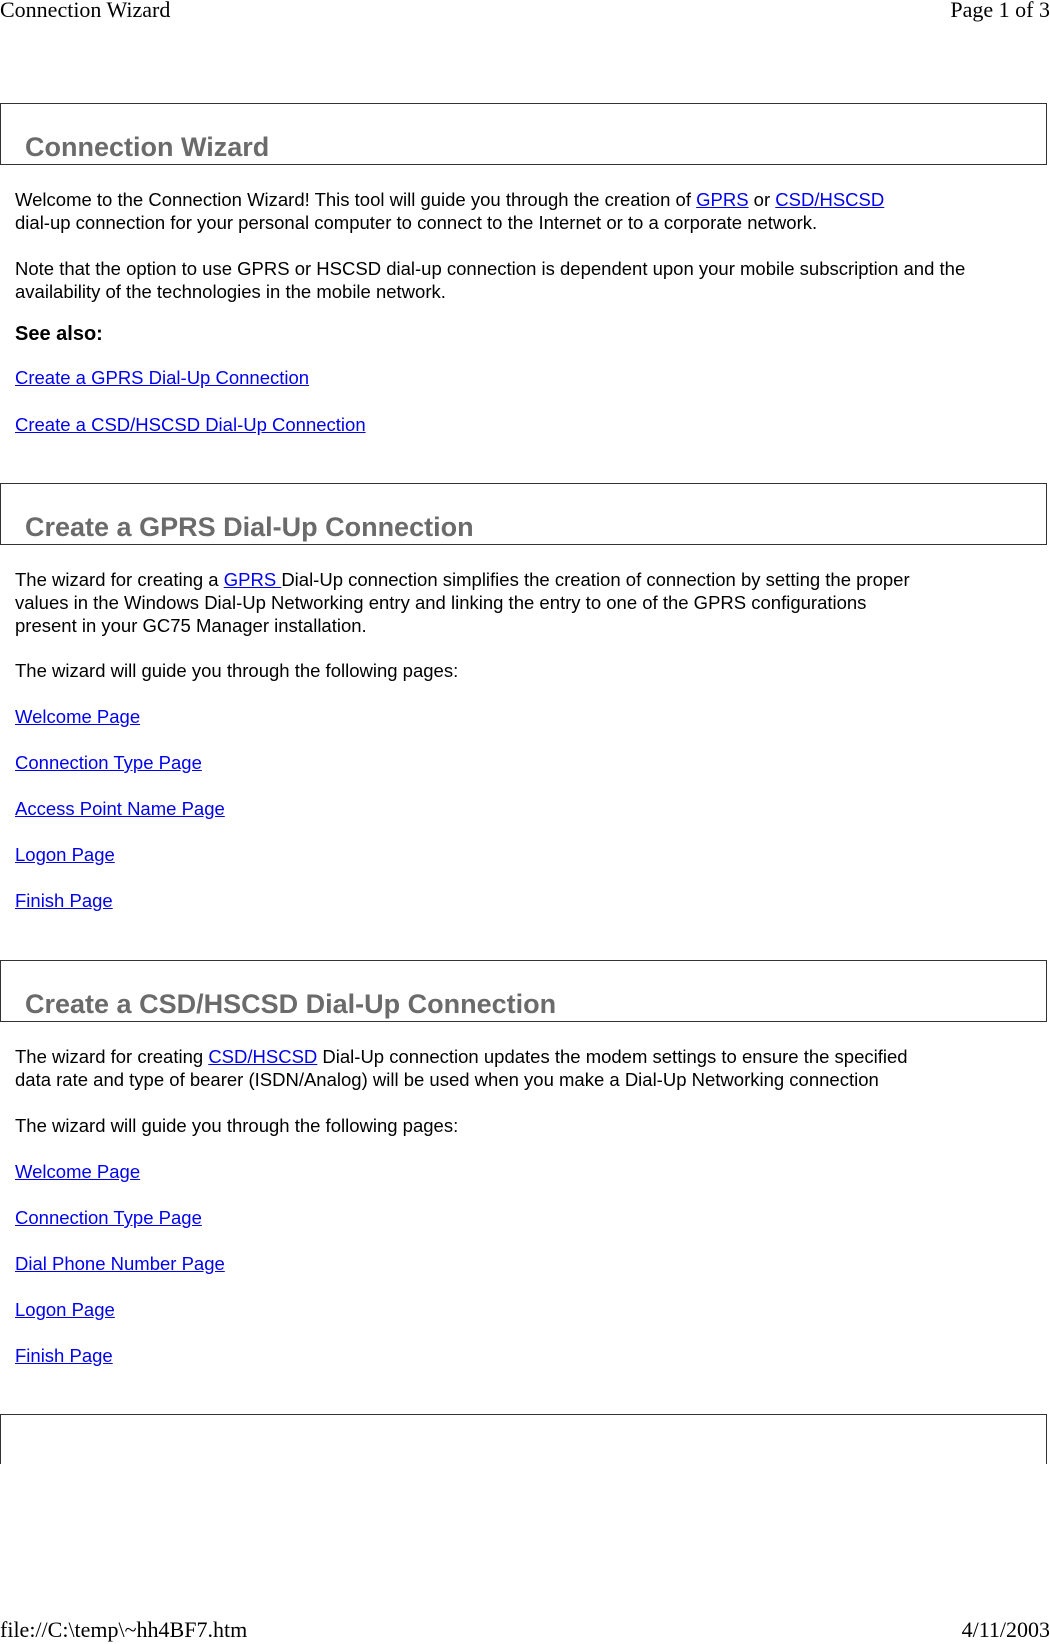  What do you see at coordinates (762, 199) in the screenshot?
I see `intro-text: or` at bounding box center [762, 199].